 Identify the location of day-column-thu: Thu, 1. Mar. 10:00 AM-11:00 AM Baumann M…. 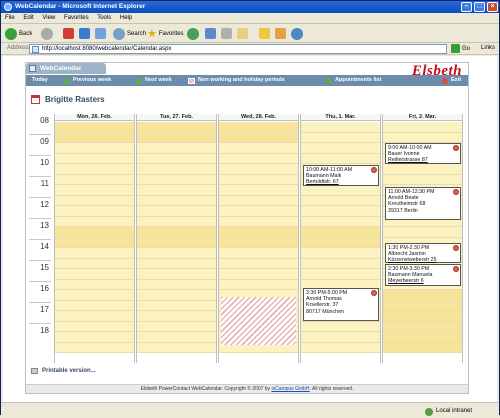
(340, 238).